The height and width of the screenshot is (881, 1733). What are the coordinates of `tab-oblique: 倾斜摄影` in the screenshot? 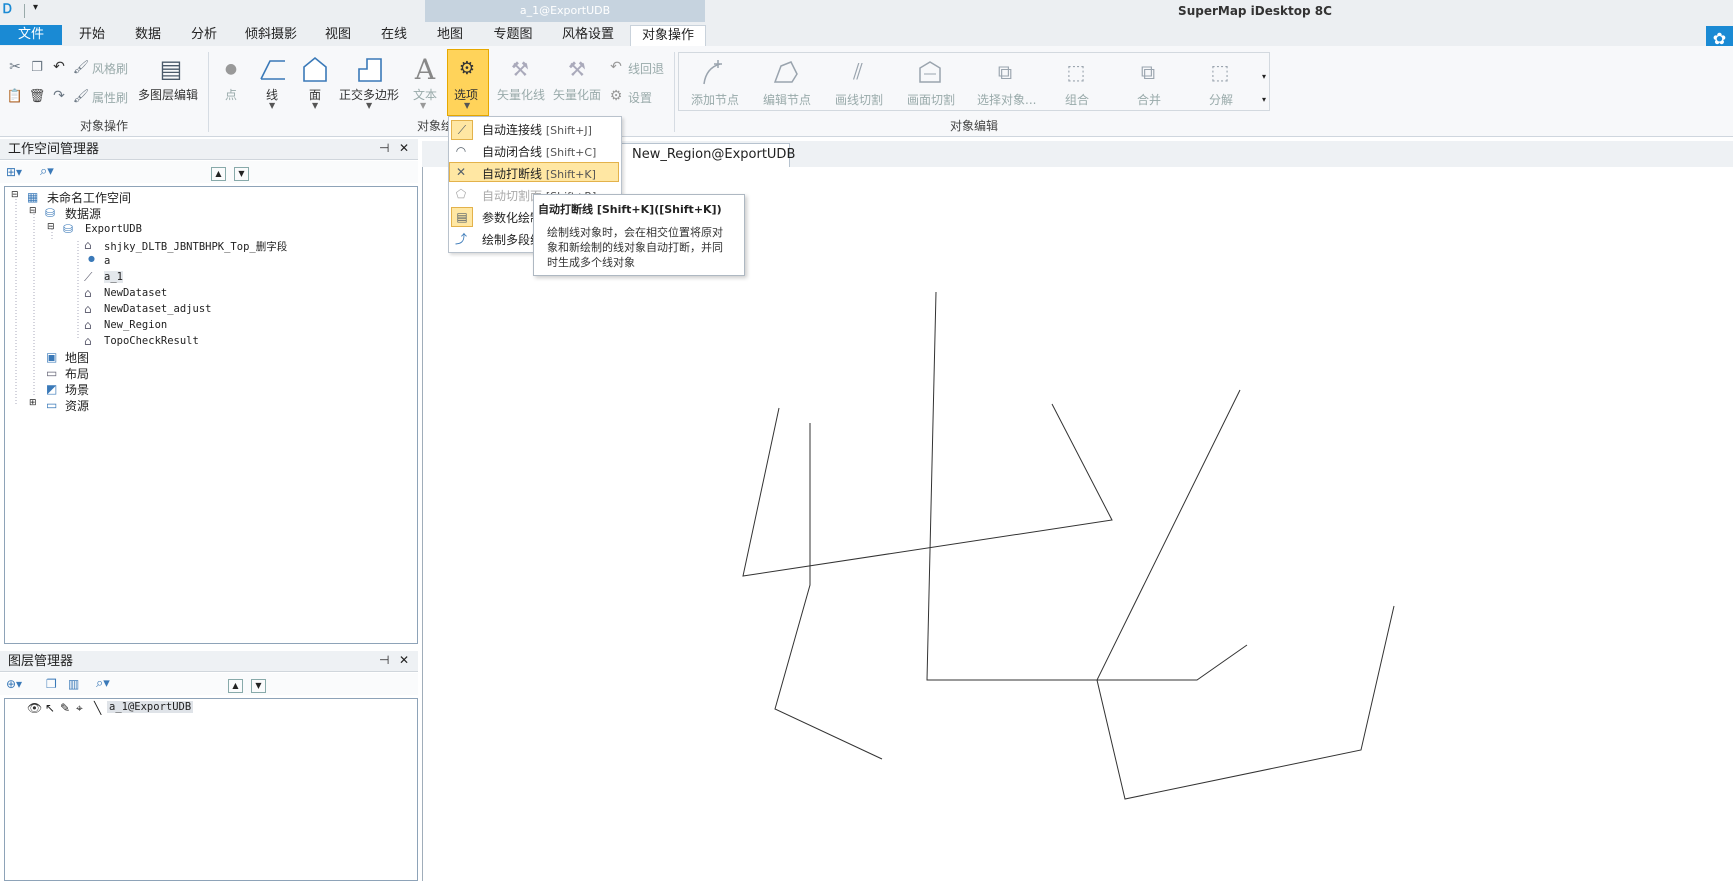 It's located at (271, 35).